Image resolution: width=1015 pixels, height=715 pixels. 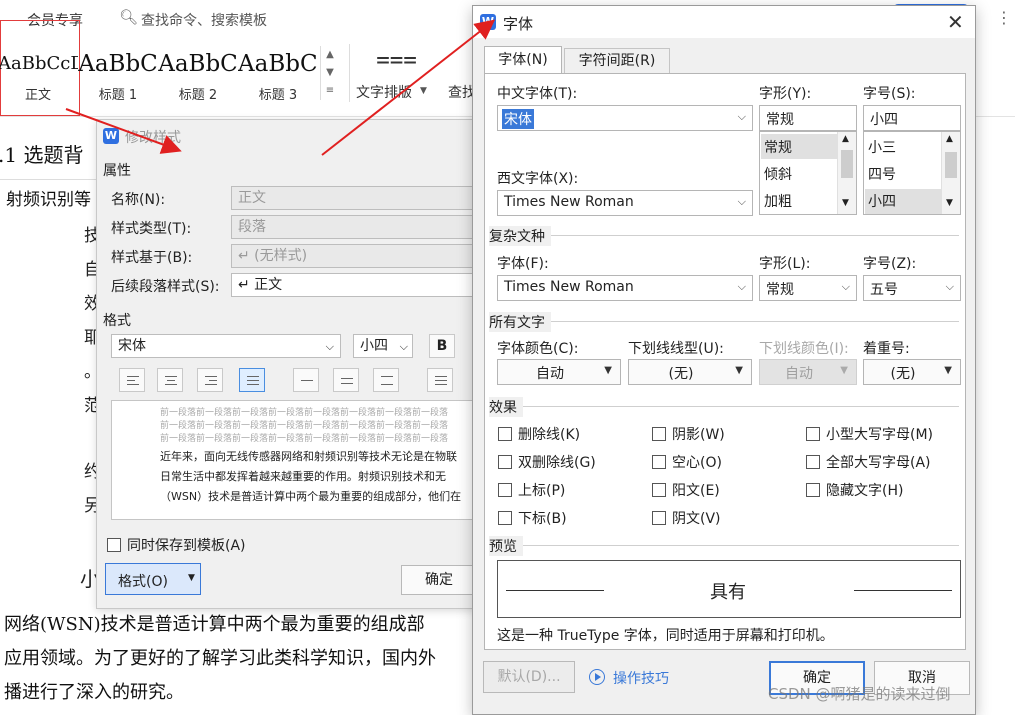 I want to click on arrow-to-modify-dialog, so click(x=123, y=131).